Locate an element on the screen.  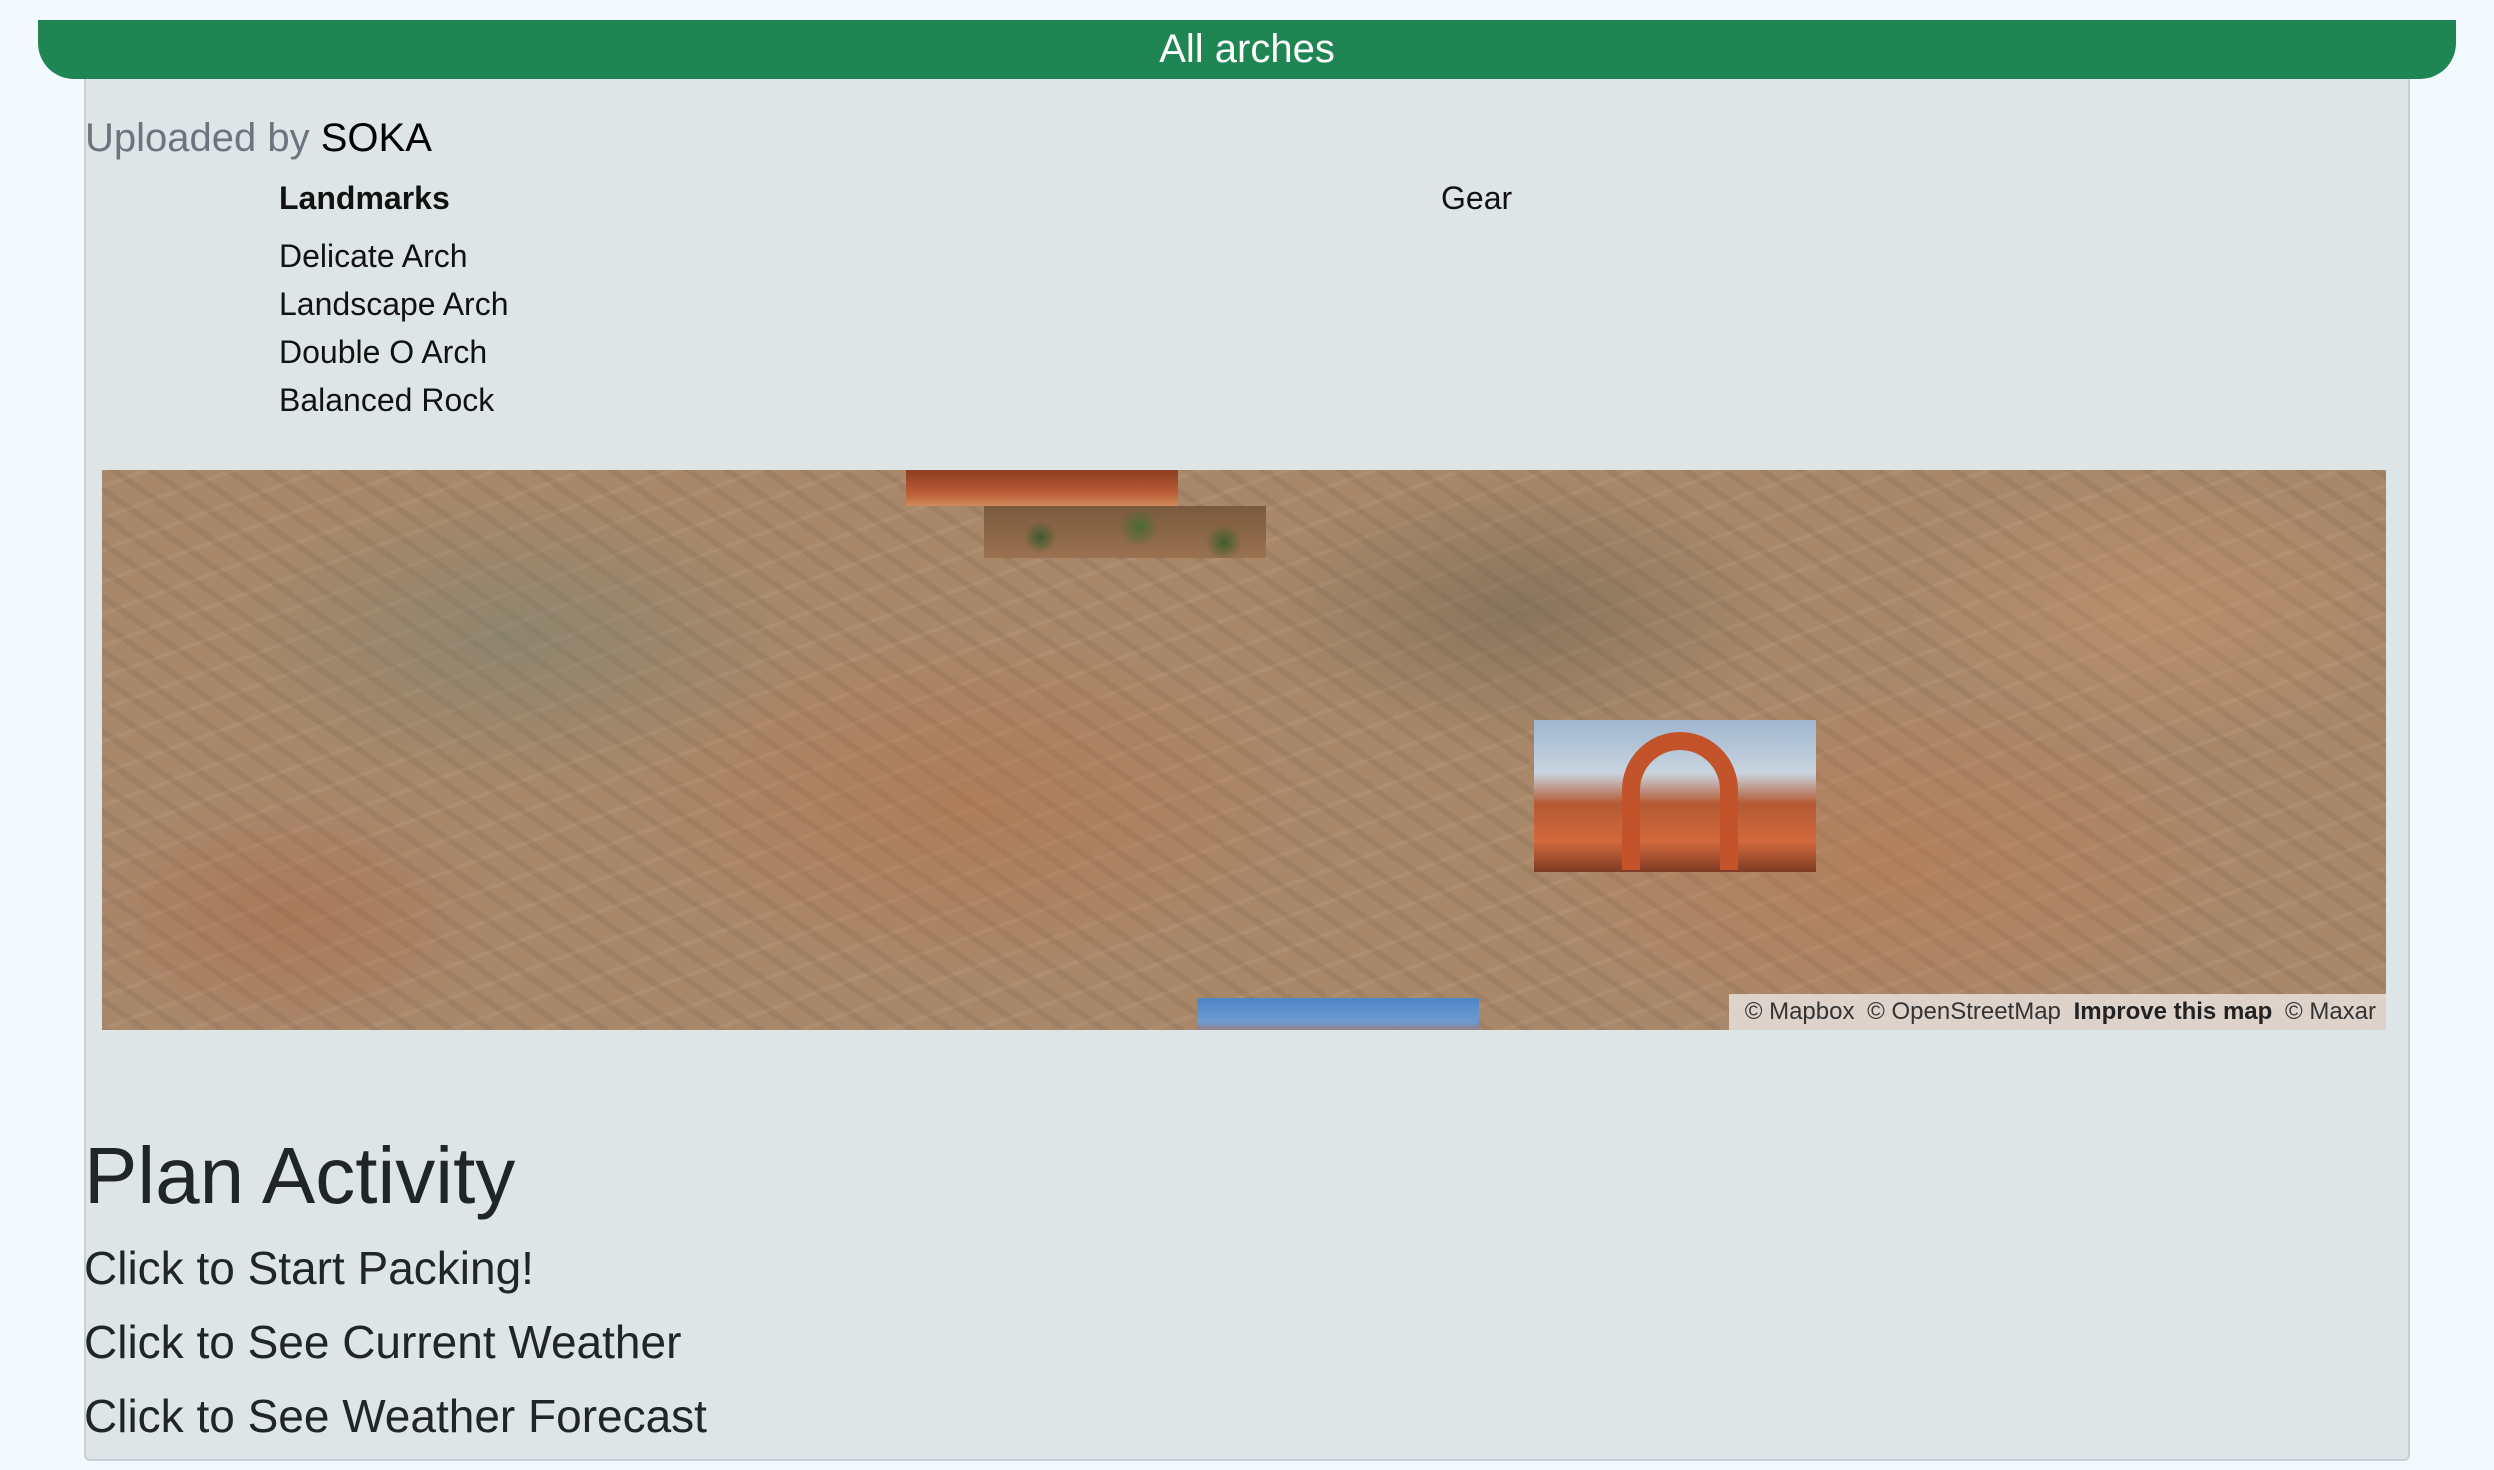
header-banner: All arches is located at coordinates (1247, 49).